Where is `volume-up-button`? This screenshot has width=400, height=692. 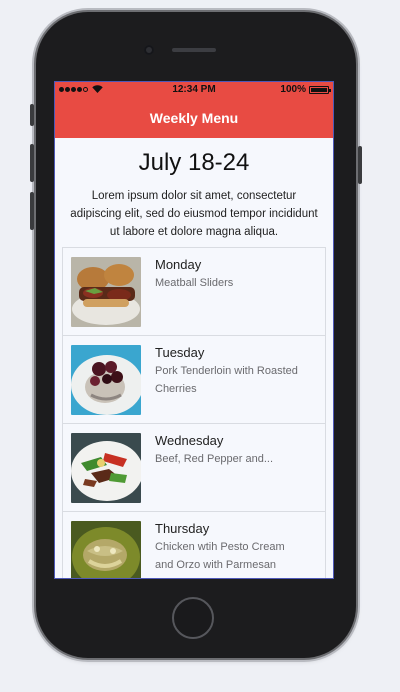 volume-up-button is located at coordinates (32, 163).